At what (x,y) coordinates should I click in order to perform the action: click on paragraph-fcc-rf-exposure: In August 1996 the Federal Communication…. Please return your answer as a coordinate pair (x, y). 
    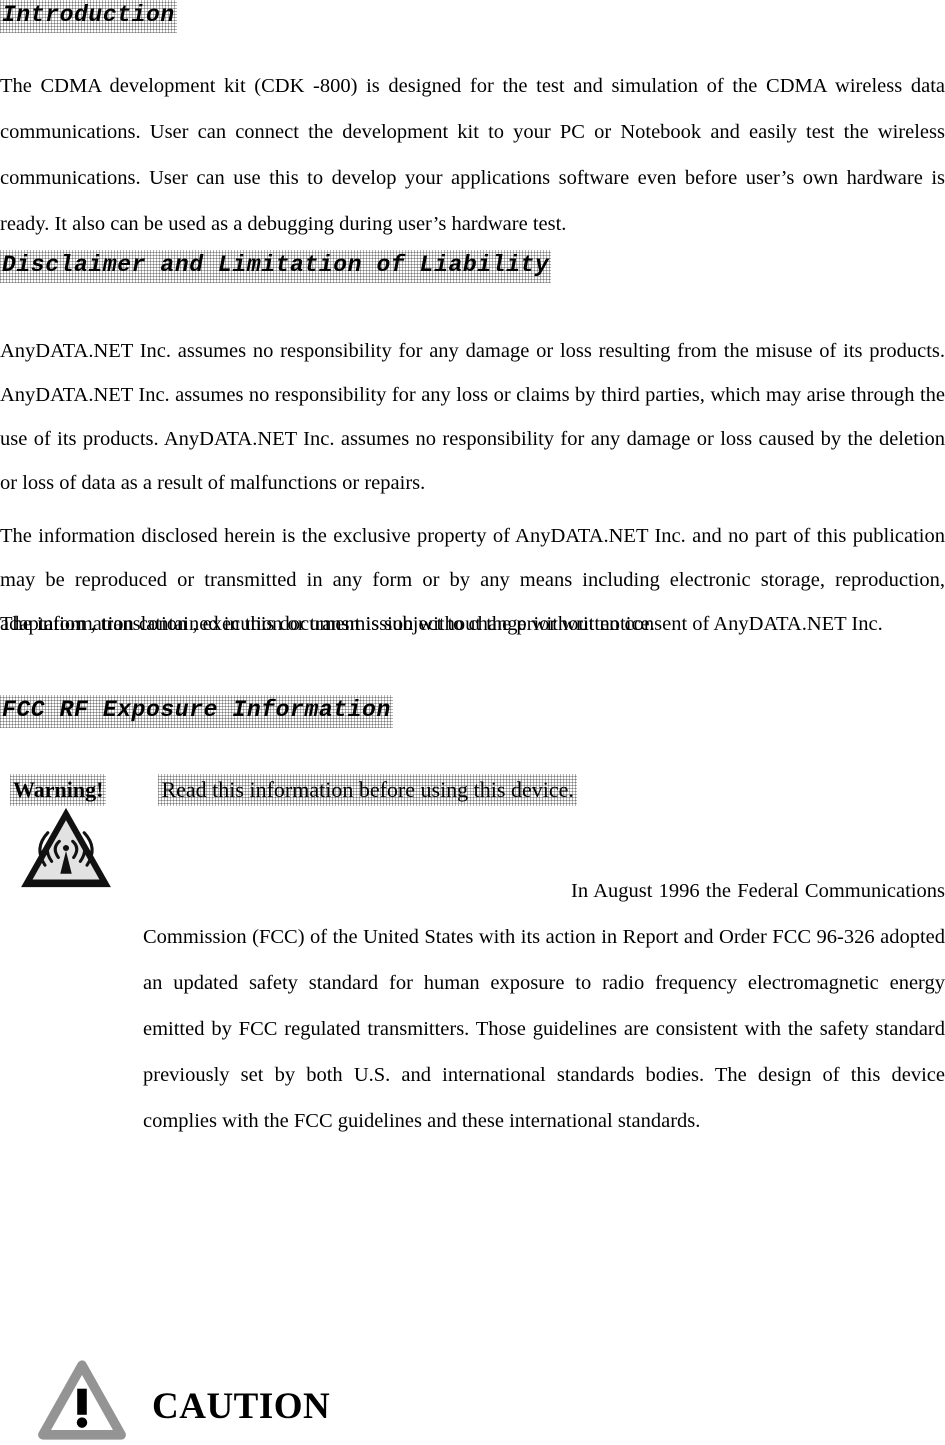
    Looking at the image, I should click on (544, 1006).